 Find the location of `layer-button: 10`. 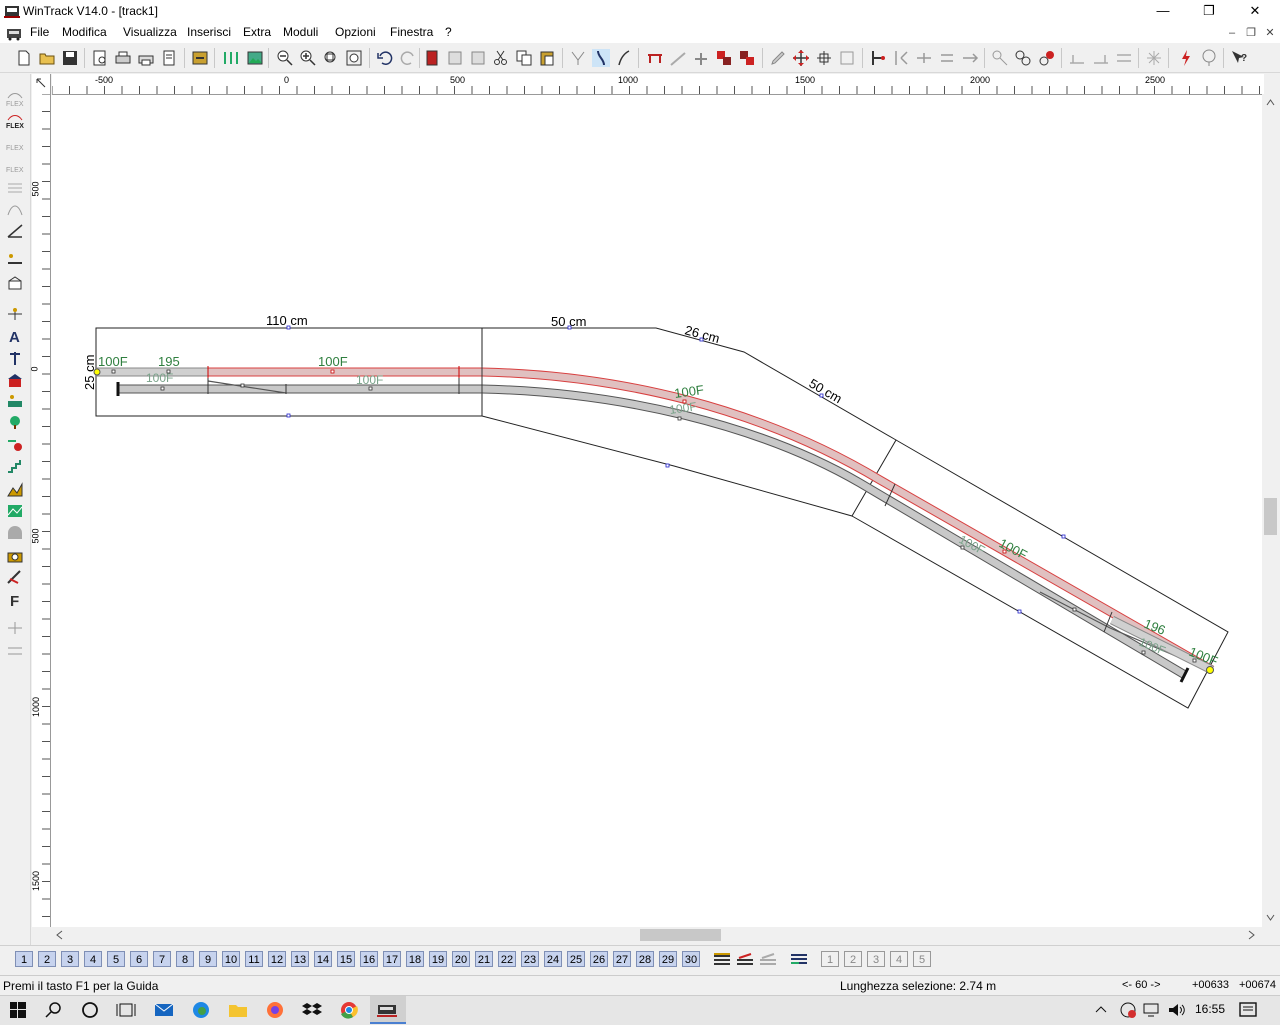

layer-button: 10 is located at coordinates (231, 959).